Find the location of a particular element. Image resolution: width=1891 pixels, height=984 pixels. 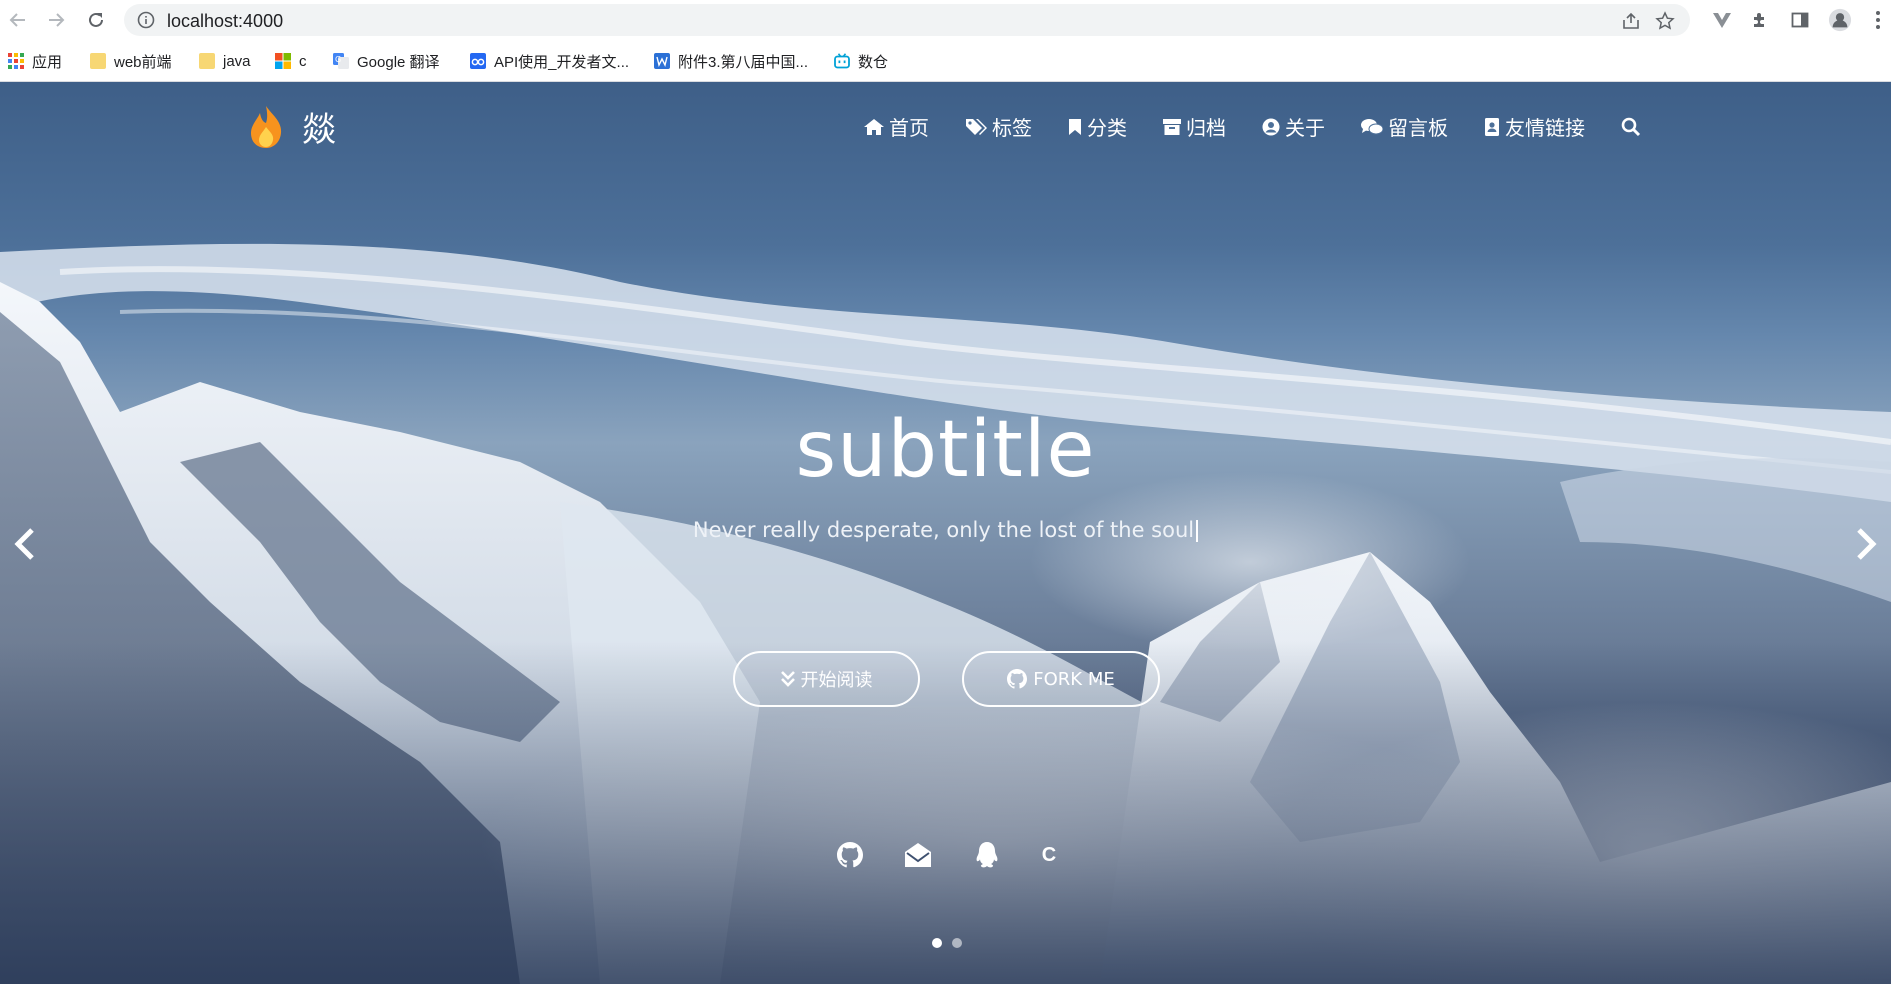

nav-about: 关于 is located at coordinates (1293, 126).